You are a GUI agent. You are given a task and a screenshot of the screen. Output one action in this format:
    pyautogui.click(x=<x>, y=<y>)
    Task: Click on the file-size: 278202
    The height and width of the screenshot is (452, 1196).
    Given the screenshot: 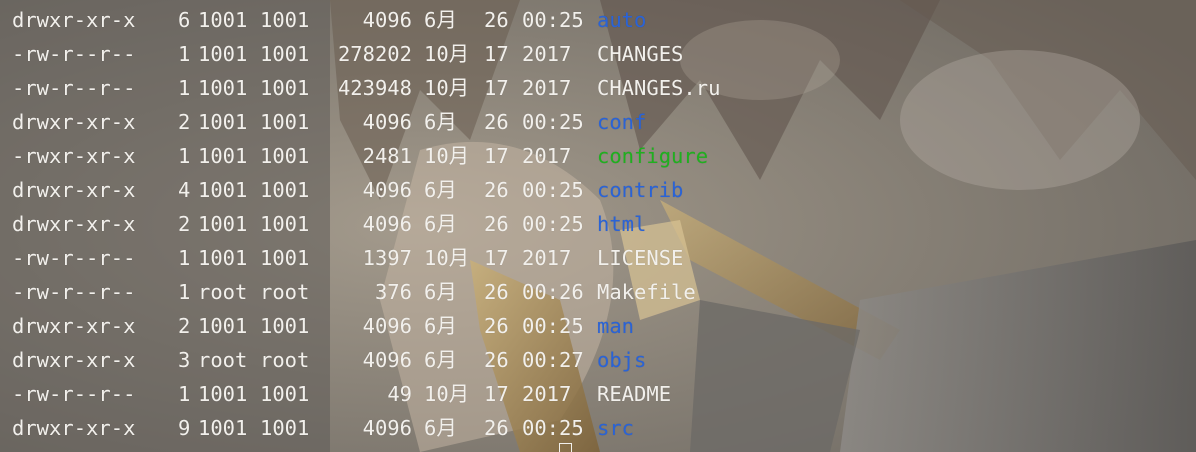 What is the action you would take?
    pyautogui.click(x=374, y=54)
    